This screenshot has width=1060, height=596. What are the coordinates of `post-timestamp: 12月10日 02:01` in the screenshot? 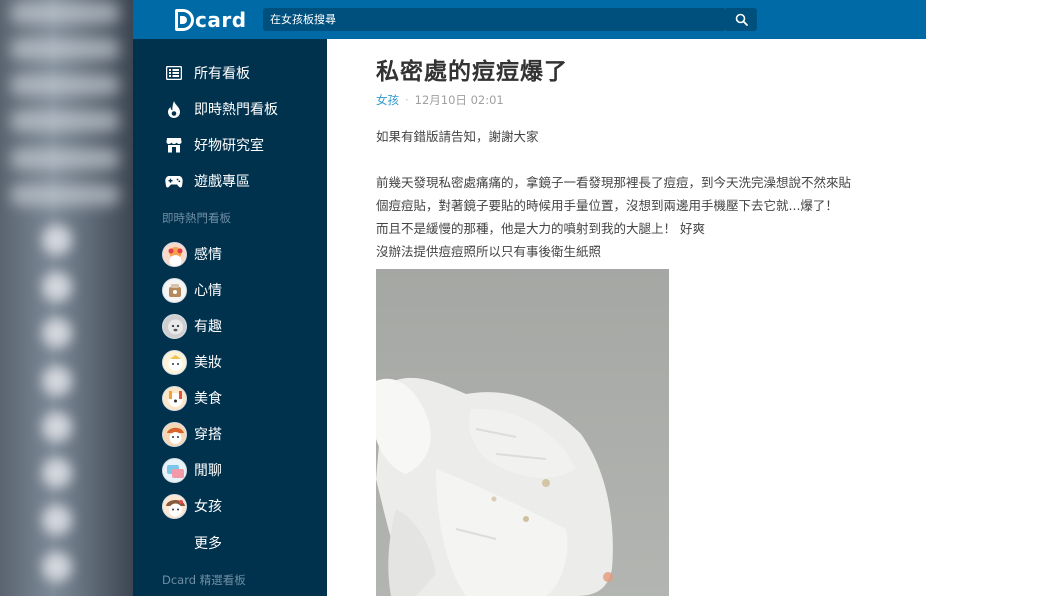 It's located at (459, 100).